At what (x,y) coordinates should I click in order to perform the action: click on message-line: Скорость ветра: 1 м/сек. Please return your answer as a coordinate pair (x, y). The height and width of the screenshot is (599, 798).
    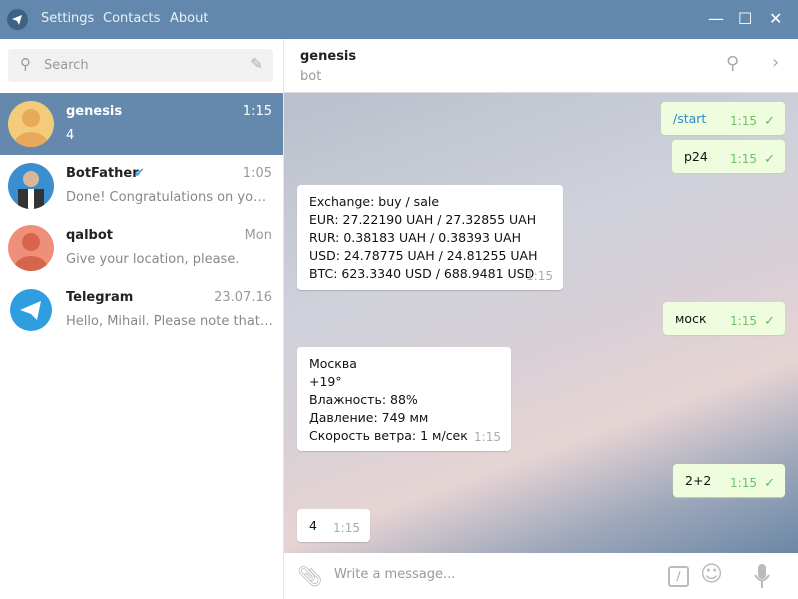
    Looking at the image, I should click on (388, 435).